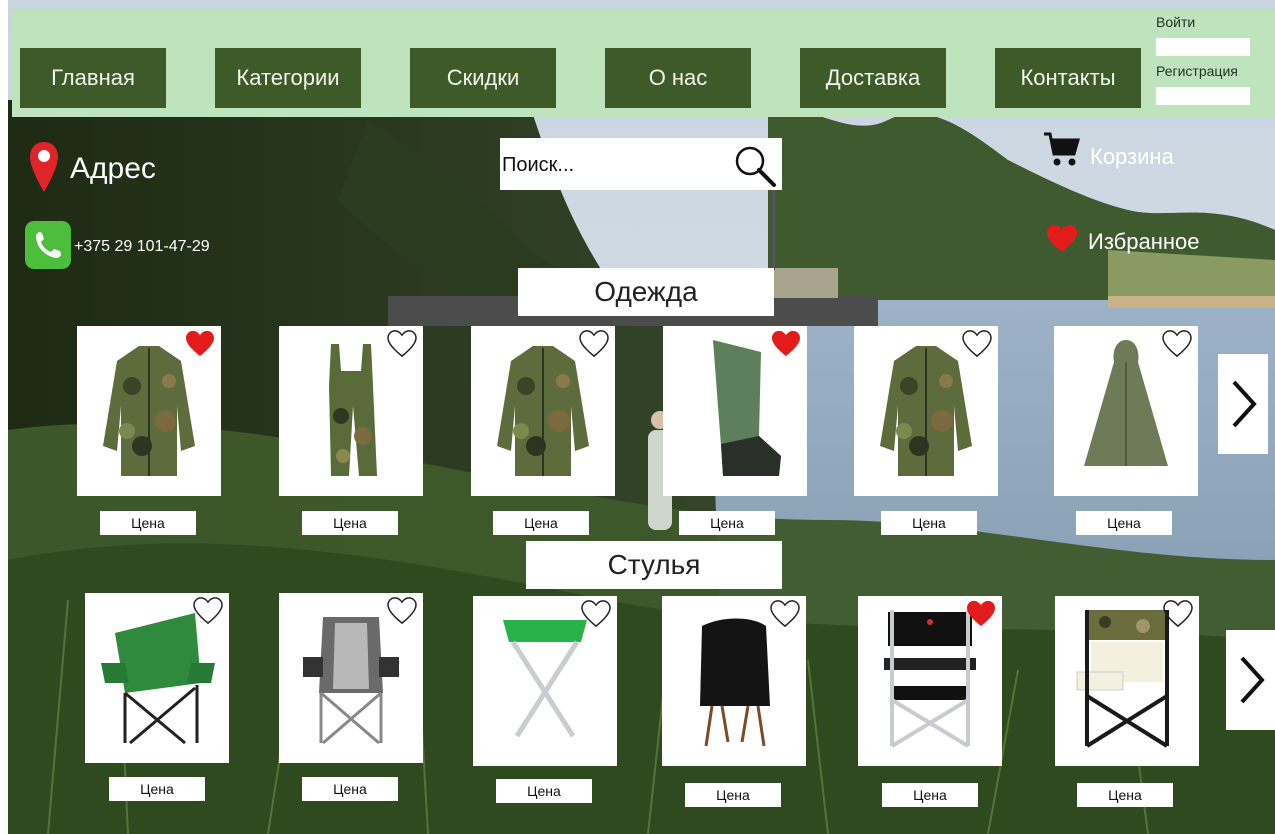  Describe the element at coordinates (1144, 242) in the screenshot. I see `favorites-link: Избранное` at that location.